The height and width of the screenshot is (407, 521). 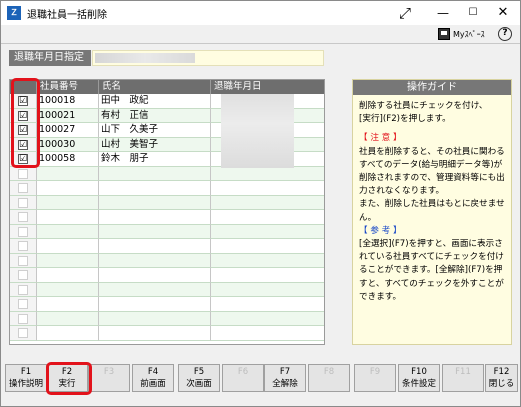 What do you see at coordinates (463, 378) in the screenshot?
I see `fkey-f11: F11` at bounding box center [463, 378].